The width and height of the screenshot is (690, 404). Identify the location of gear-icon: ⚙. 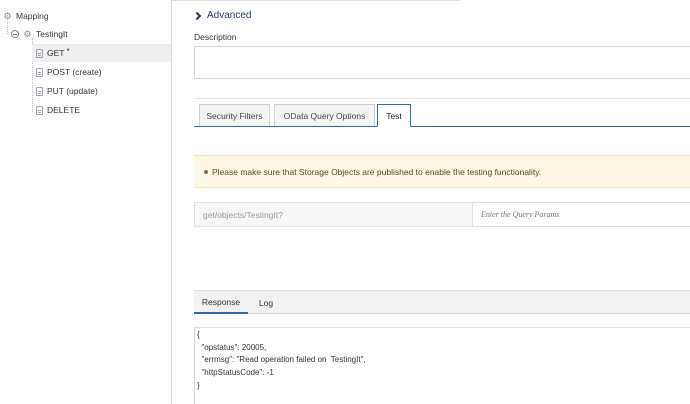
(27, 33).